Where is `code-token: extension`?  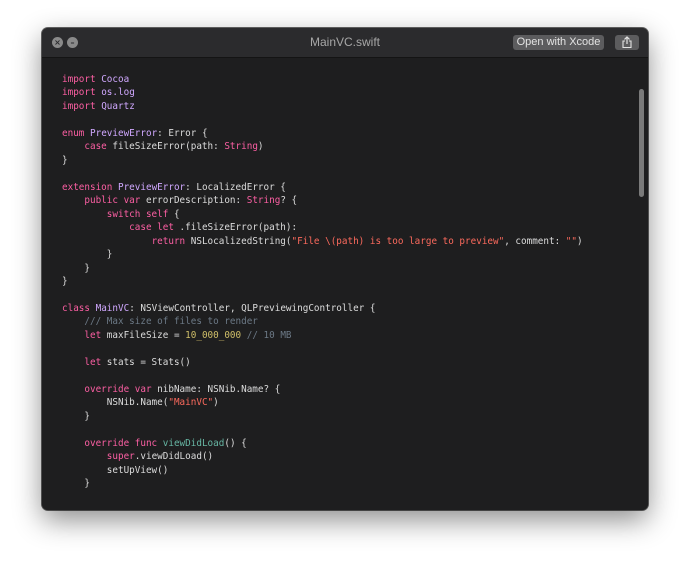
code-token: extension is located at coordinates (87, 187).